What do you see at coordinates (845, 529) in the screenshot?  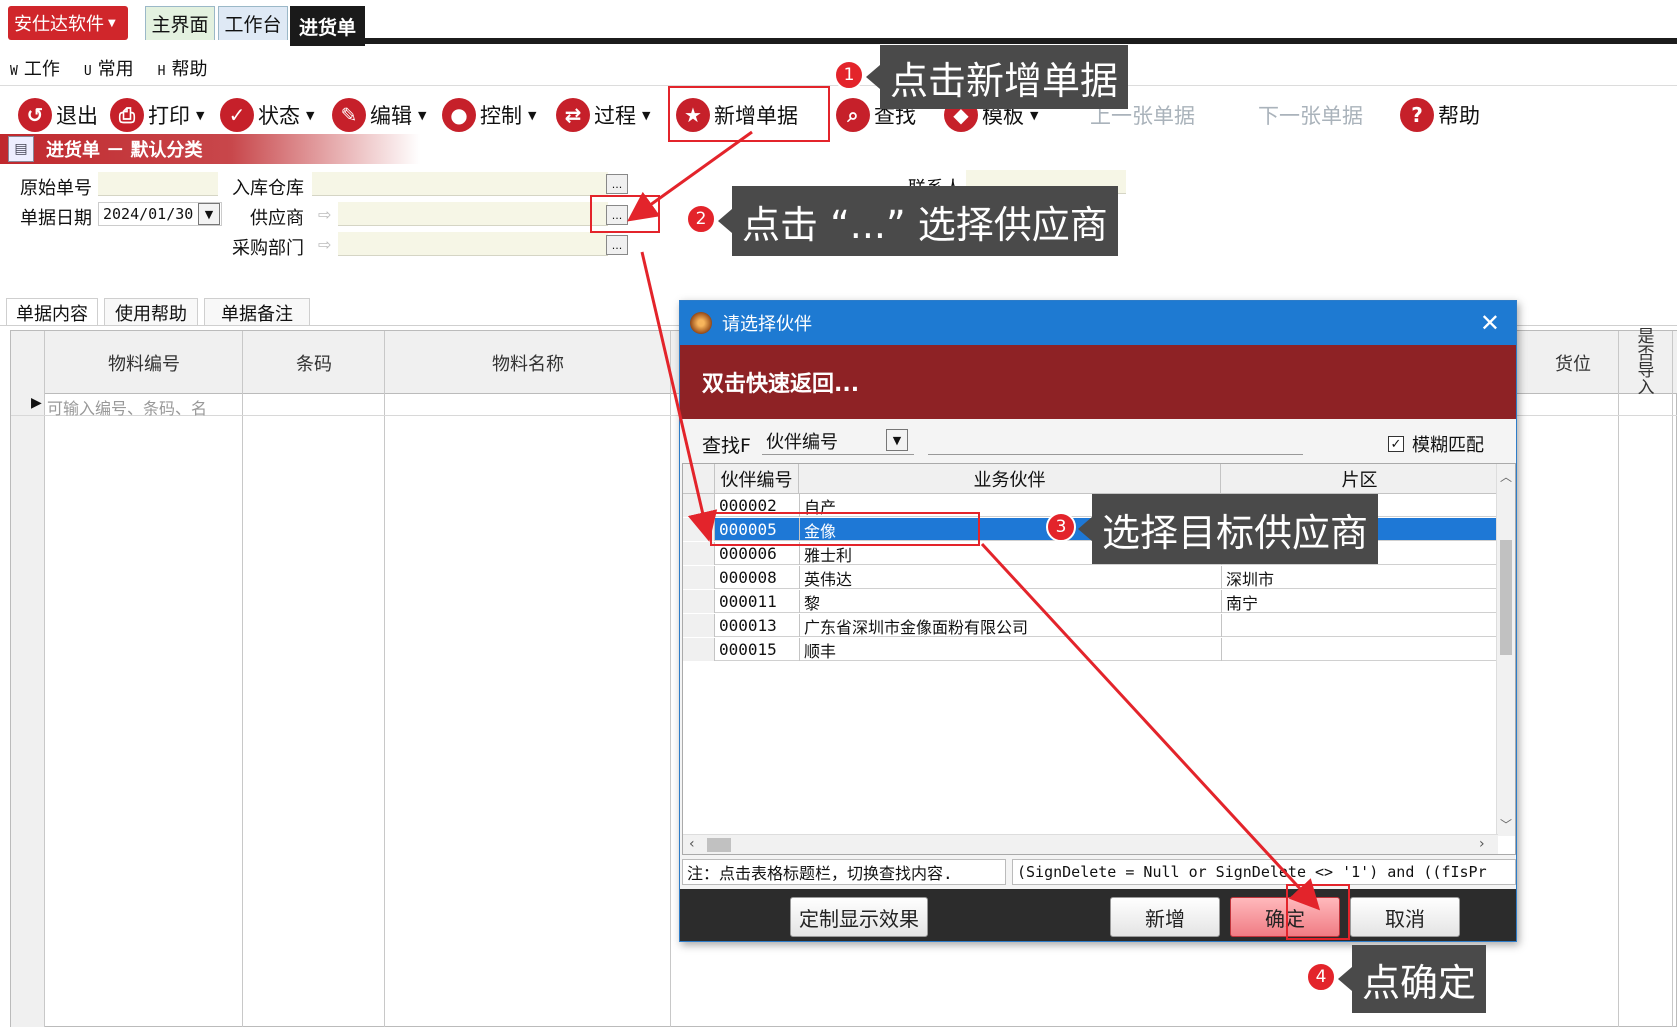 I see `highlight-target-supplier` at bounding box center [845, 529].